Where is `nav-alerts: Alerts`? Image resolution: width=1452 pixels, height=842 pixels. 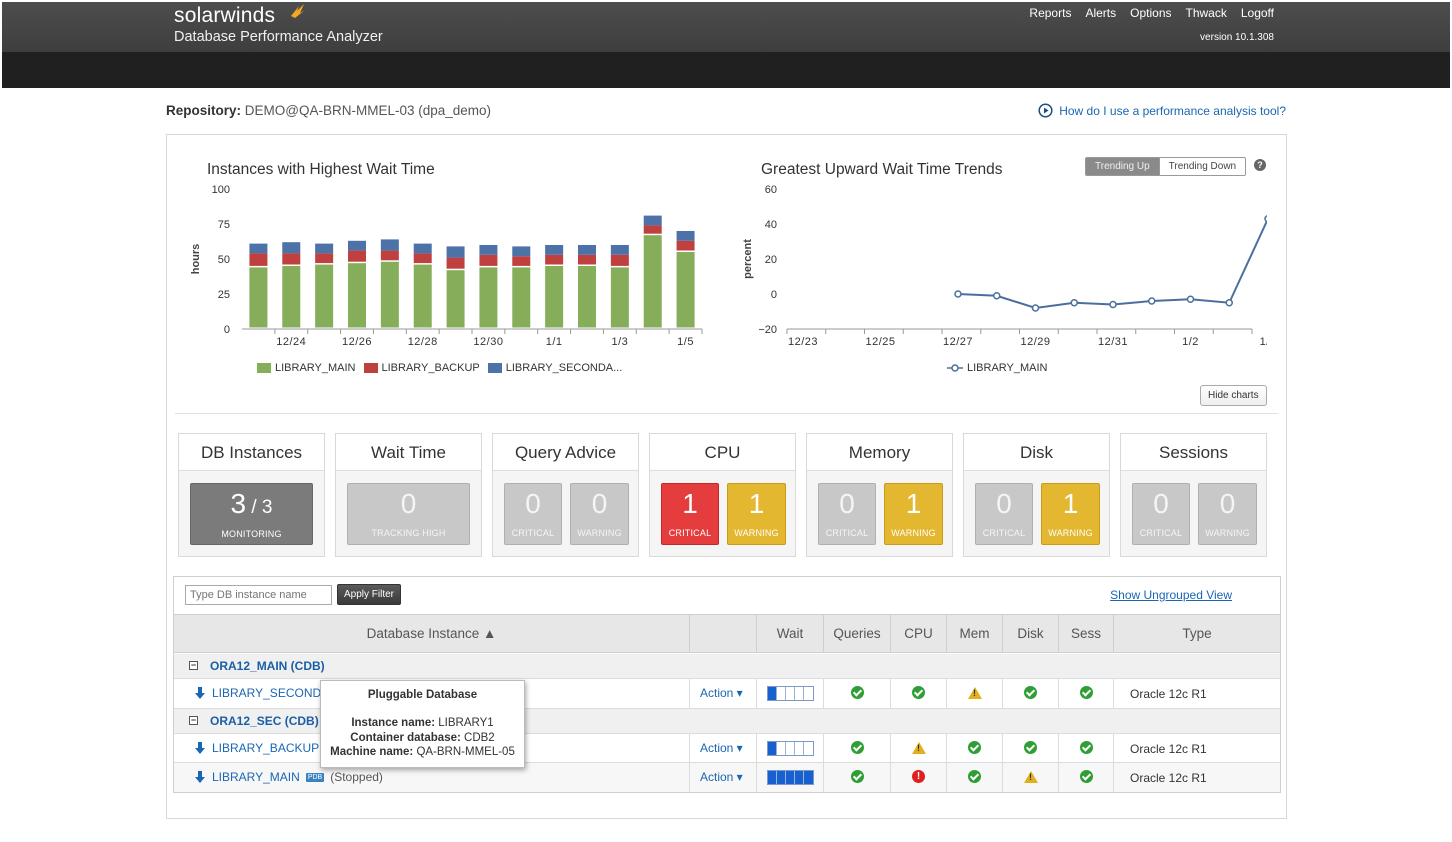
nav-alerts: Alerts is located at coordinates (1100, 13).